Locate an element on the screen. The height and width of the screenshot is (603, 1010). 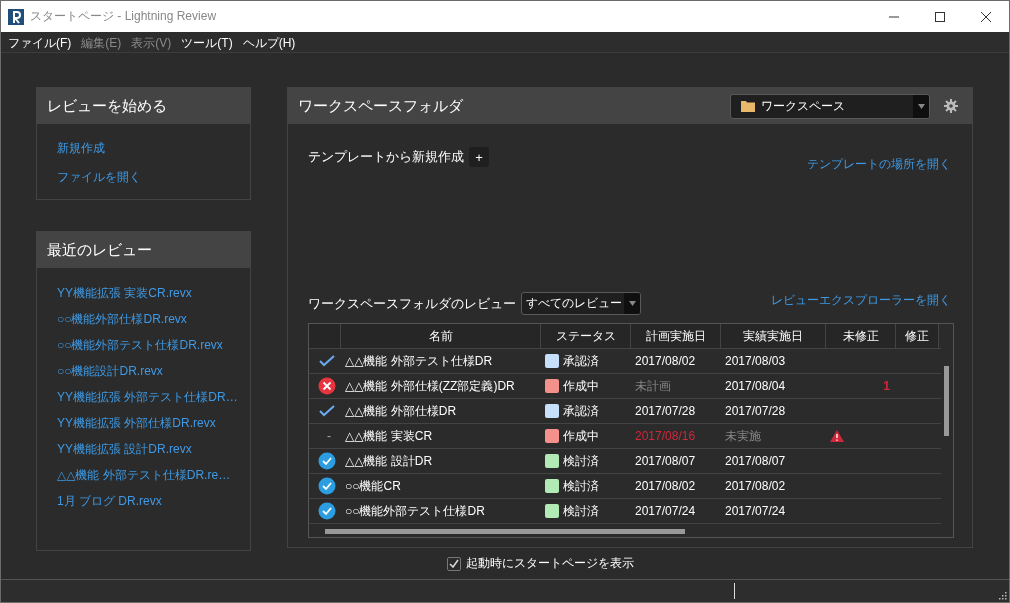
resize-grip-icon is located at coordinates (1002, 595).